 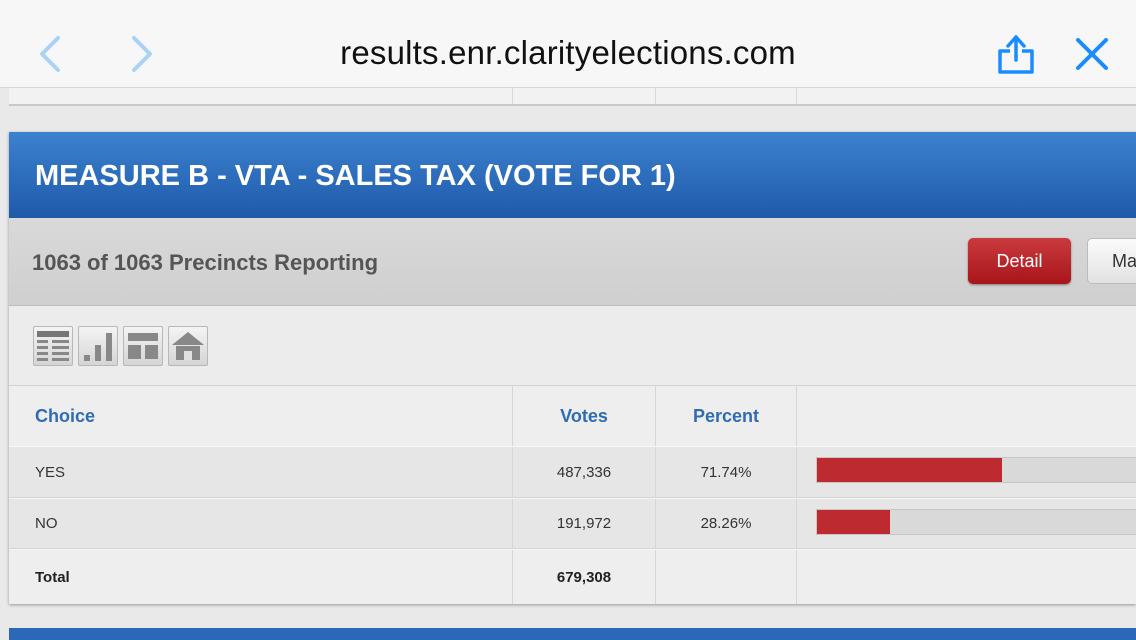 I want to click on total-votes: 679,308, so click(x=583, y=577).